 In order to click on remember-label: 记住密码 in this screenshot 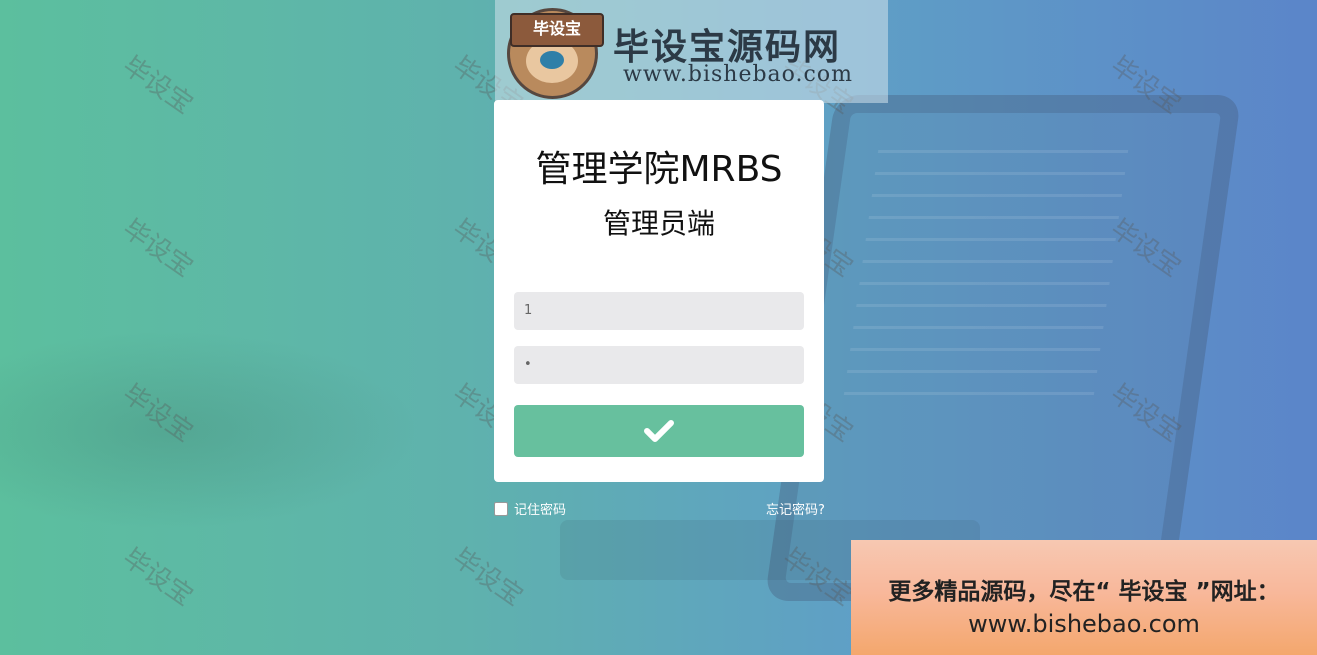, I will do `click(540, 510)`.